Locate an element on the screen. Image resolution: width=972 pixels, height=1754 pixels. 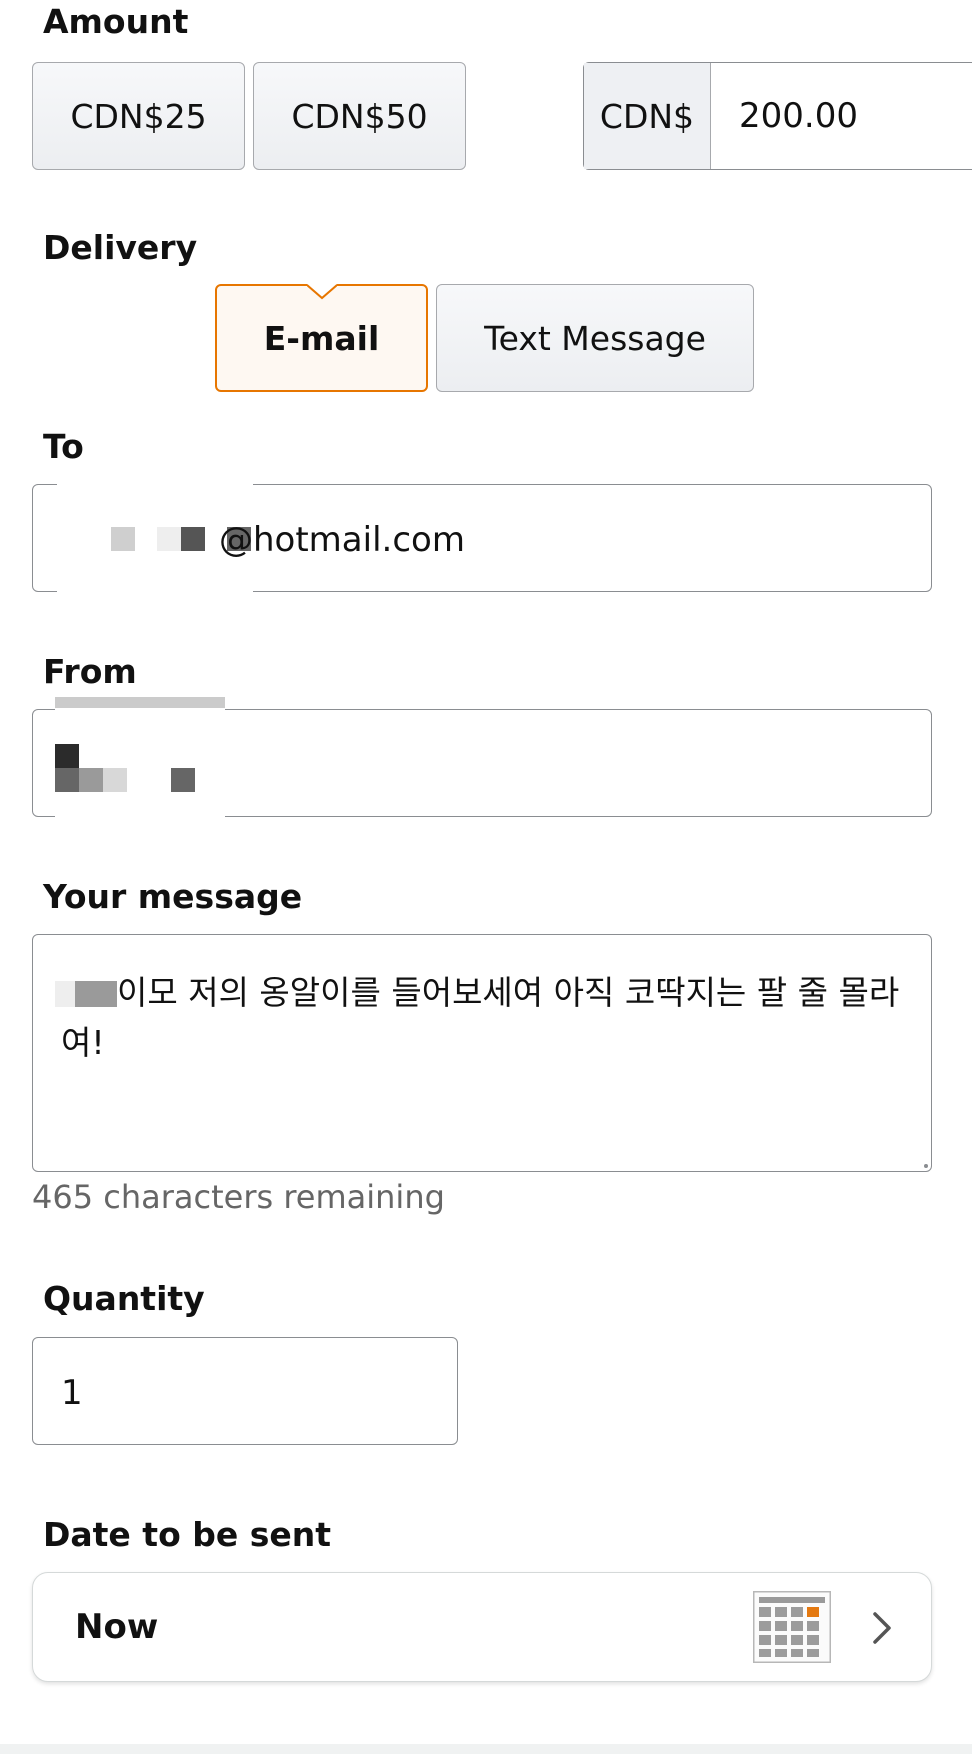
currency-prefix: CDN$ is located at coordinates (647, 116).